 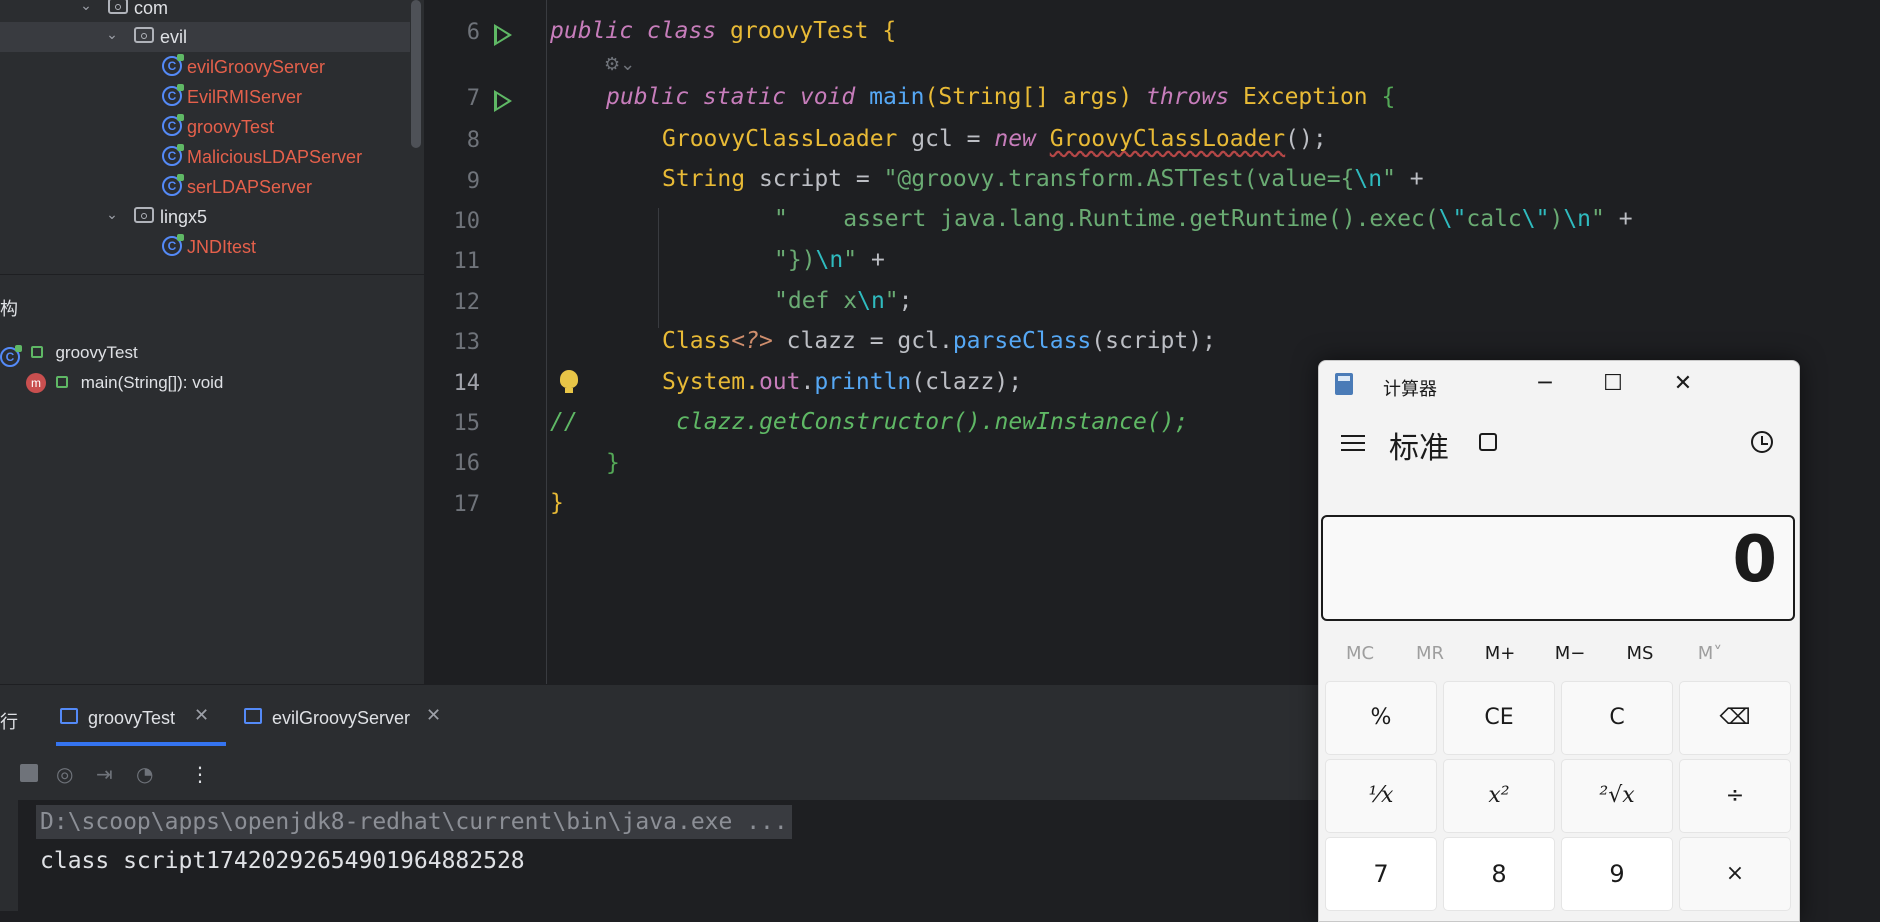 I want to click on tree-item-class: C evilGroovyServer, so click(x=205, y=67).